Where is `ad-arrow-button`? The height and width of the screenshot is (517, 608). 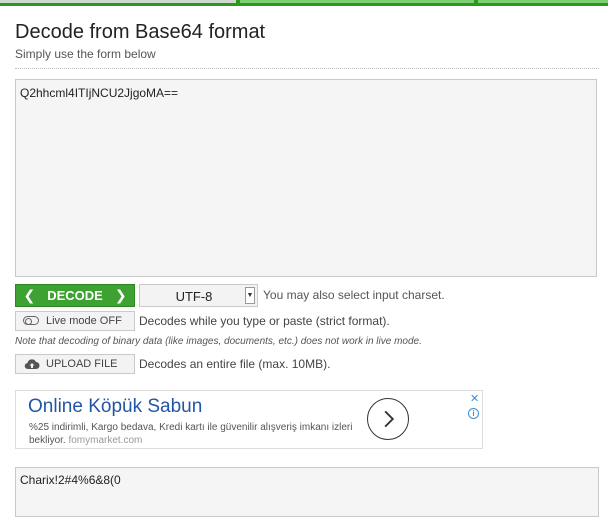
ad-arrow-button is located at coordinates (388, 419).